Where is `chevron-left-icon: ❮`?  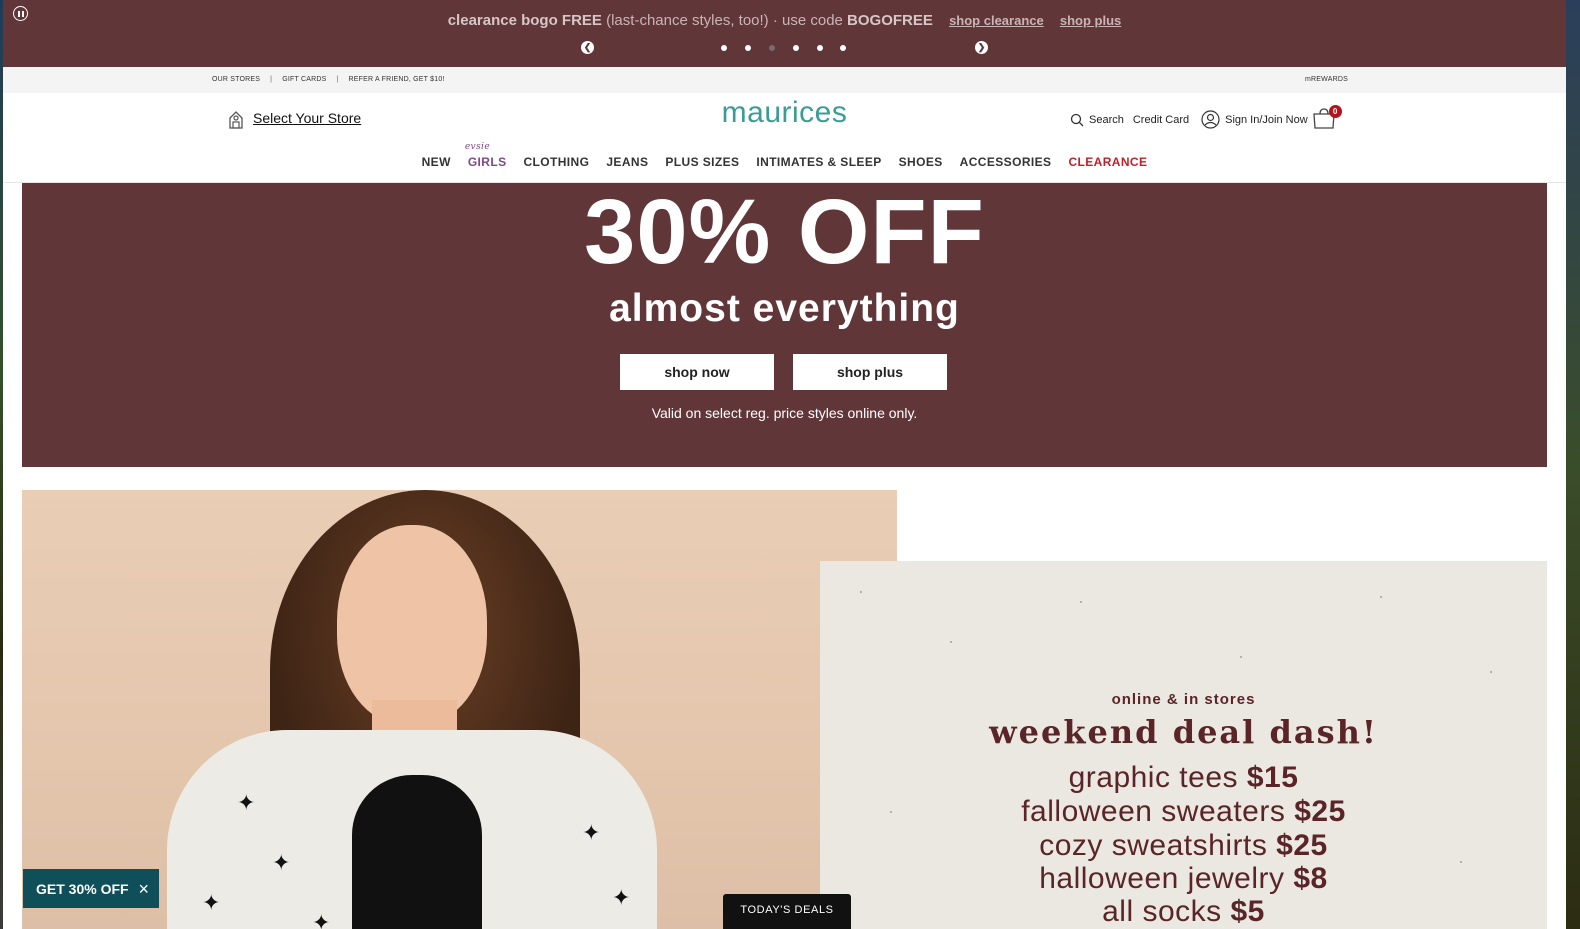
chevron-left-icon: ❮ is located at coordinates (587, 47).